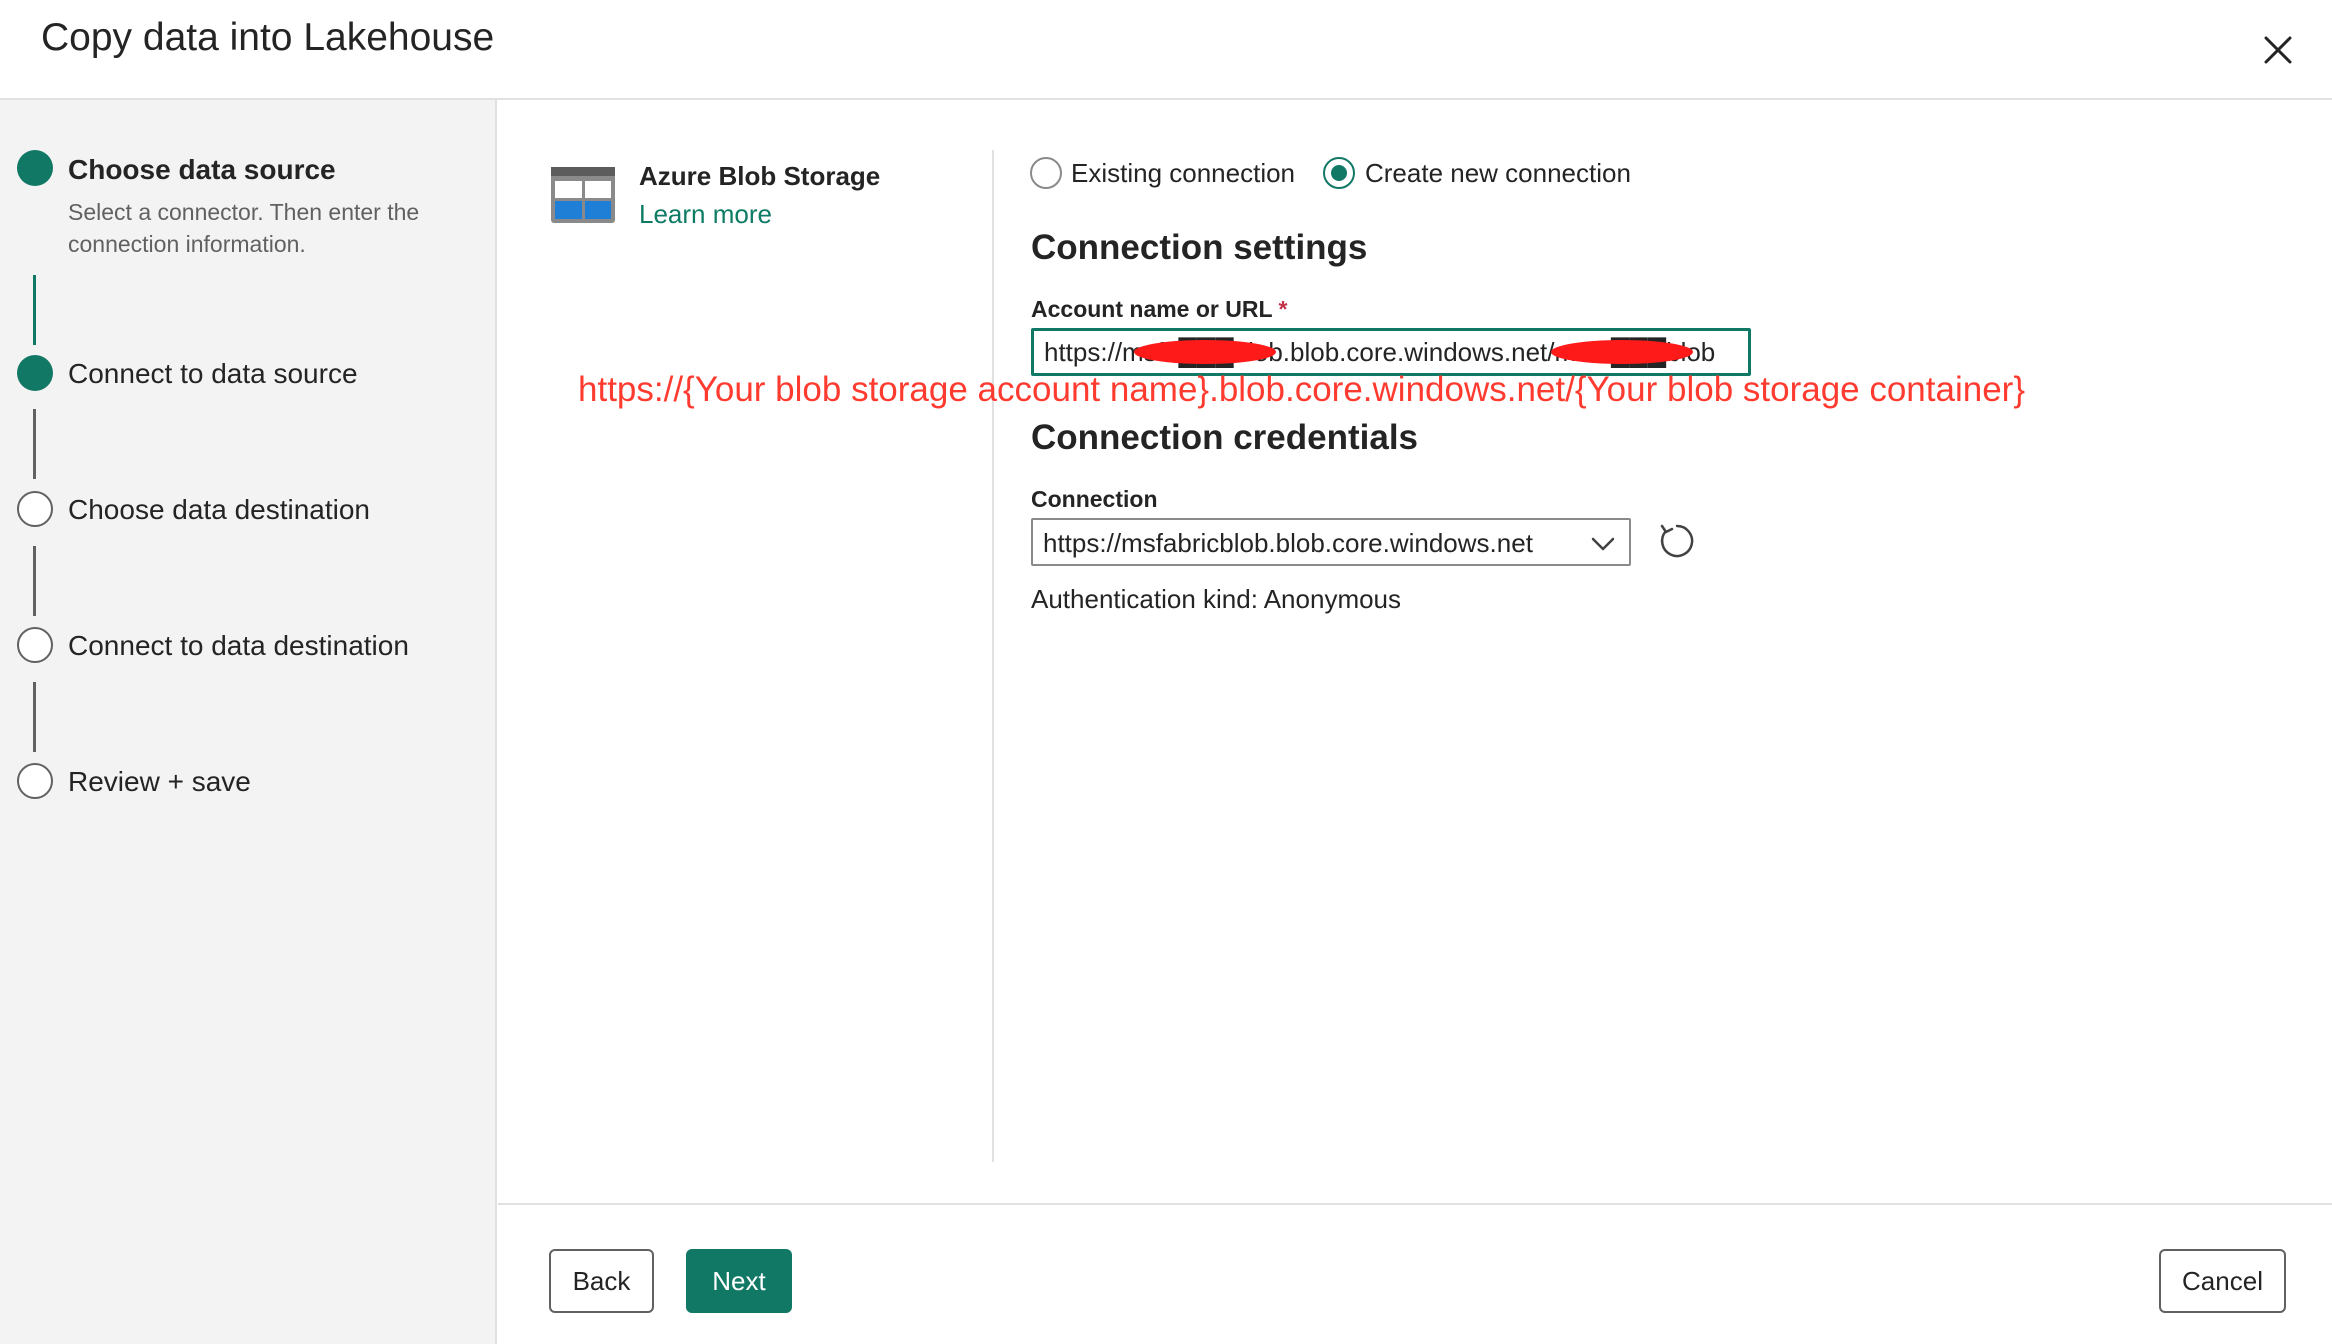 The height and width of the screenshot is (1344, 2332). I want to click on cancel-button: Cancel, so click(2222, 1281).